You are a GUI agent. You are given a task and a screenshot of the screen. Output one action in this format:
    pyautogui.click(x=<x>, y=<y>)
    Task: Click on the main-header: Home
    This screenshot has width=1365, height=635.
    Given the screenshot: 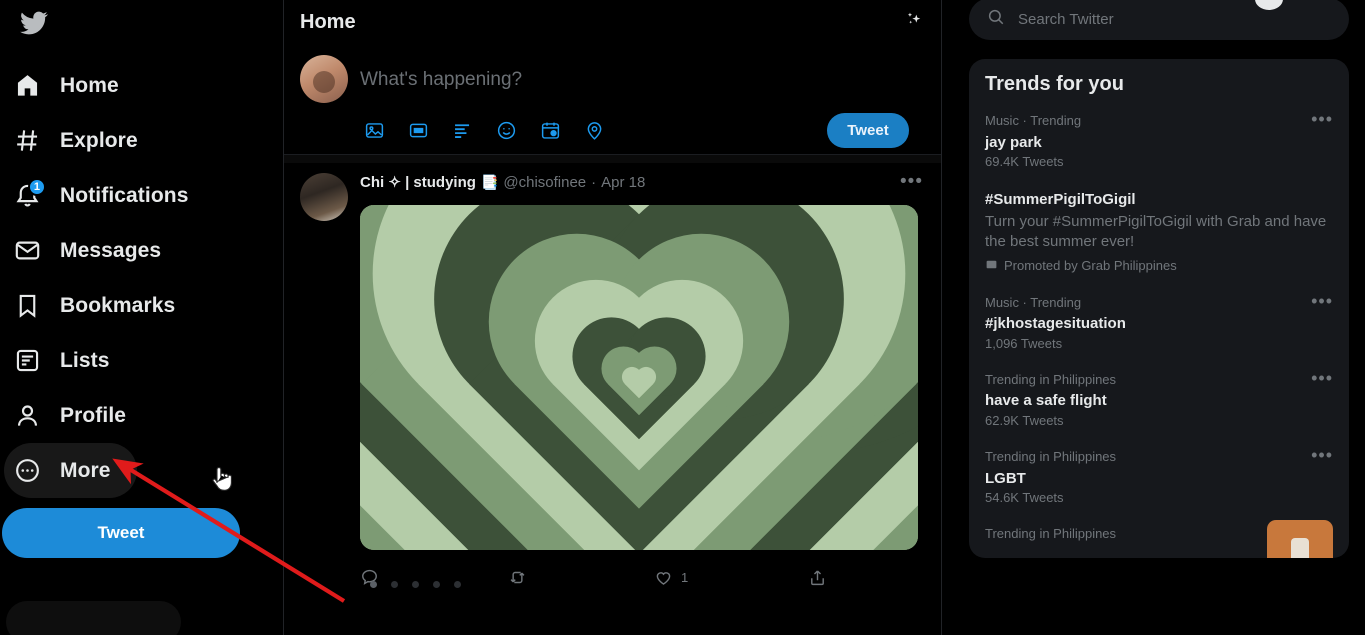 What is the action you would take?
    pyautogui.click(x=612, y=22)
    